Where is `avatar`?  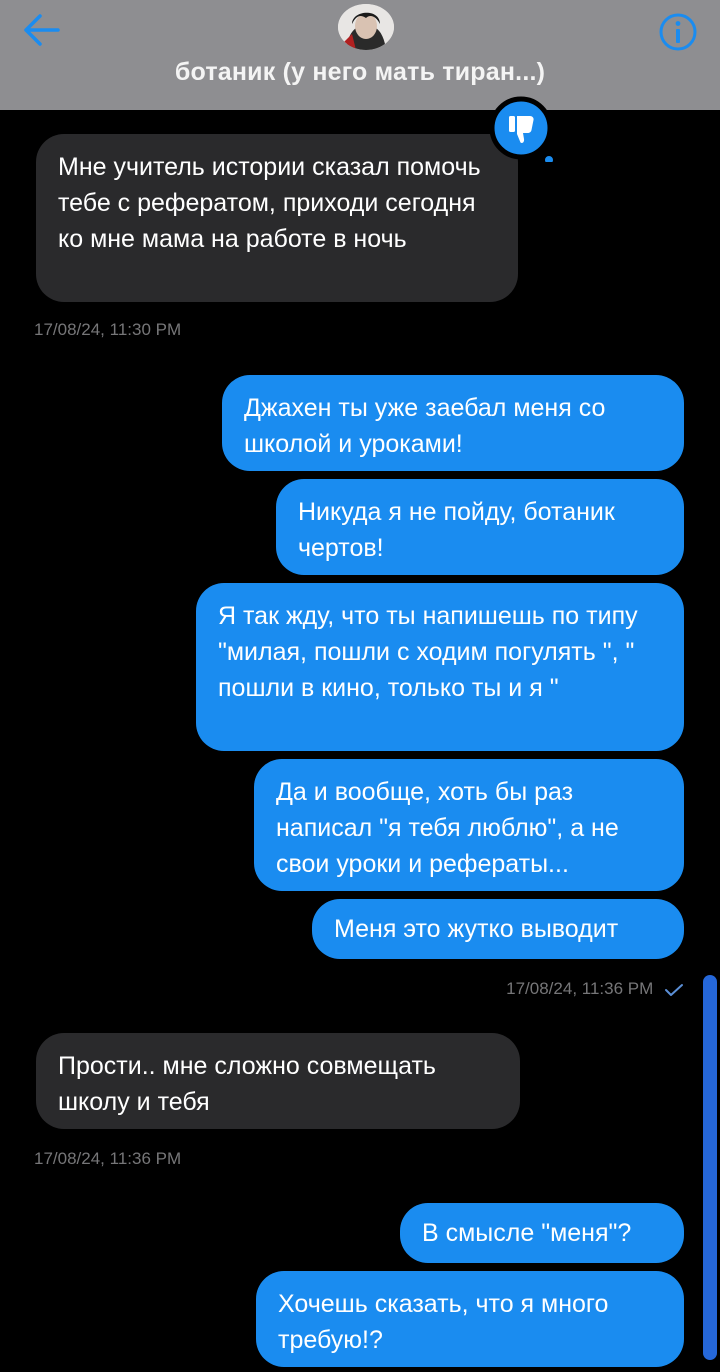
avatar is located at coordinates (366, 27).